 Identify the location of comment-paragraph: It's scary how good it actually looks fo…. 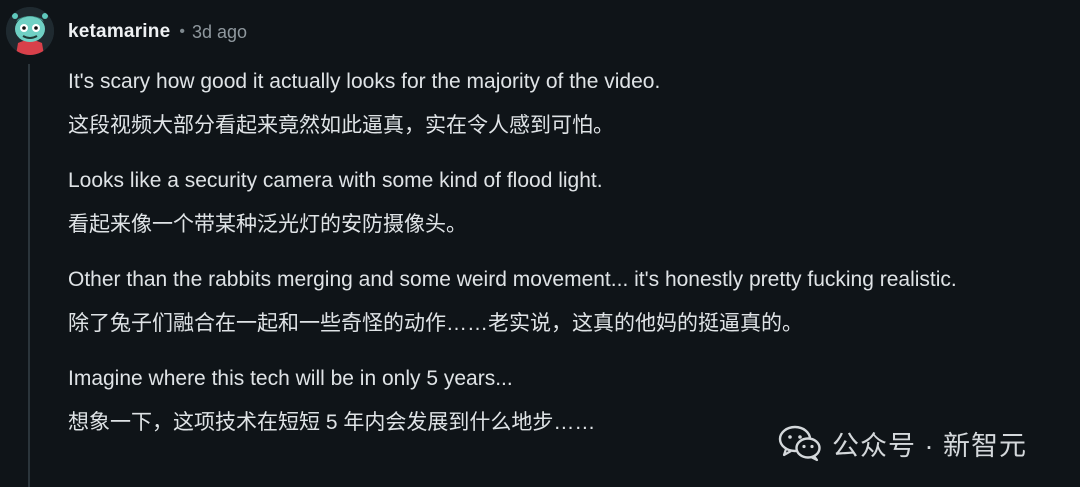
(568, 103).